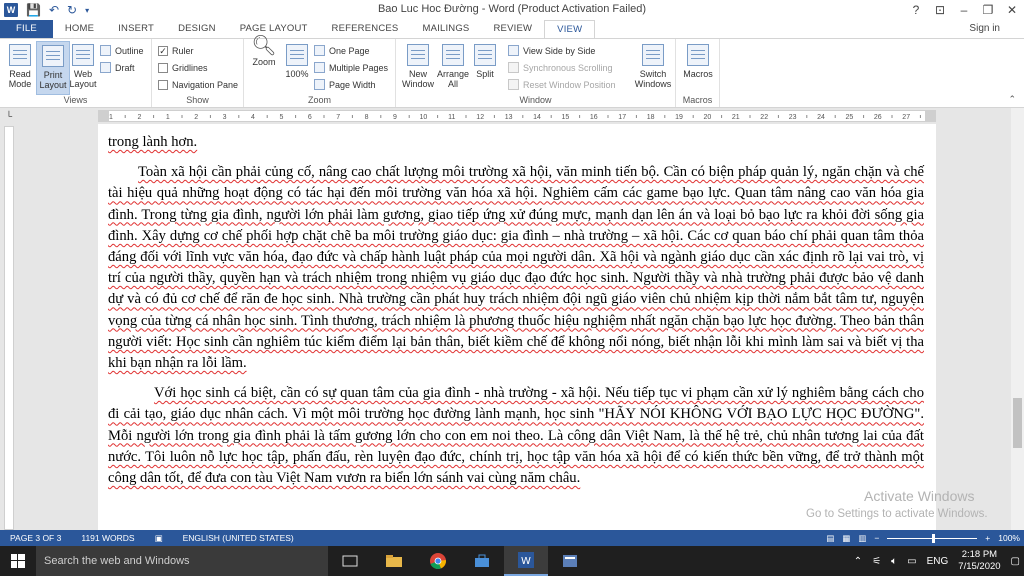  I want to click on svg-text: W, so click(526, 561).